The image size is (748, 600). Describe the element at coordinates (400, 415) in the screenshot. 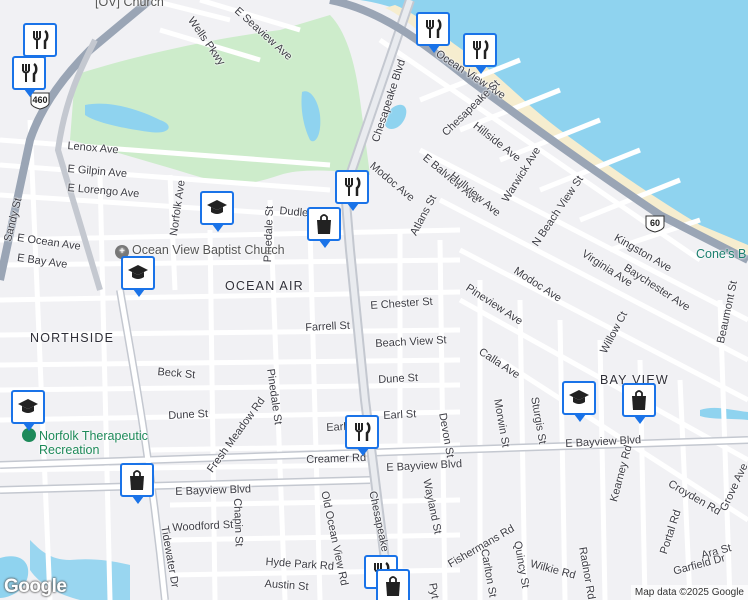

I see `street-label: Earl St` at that location.